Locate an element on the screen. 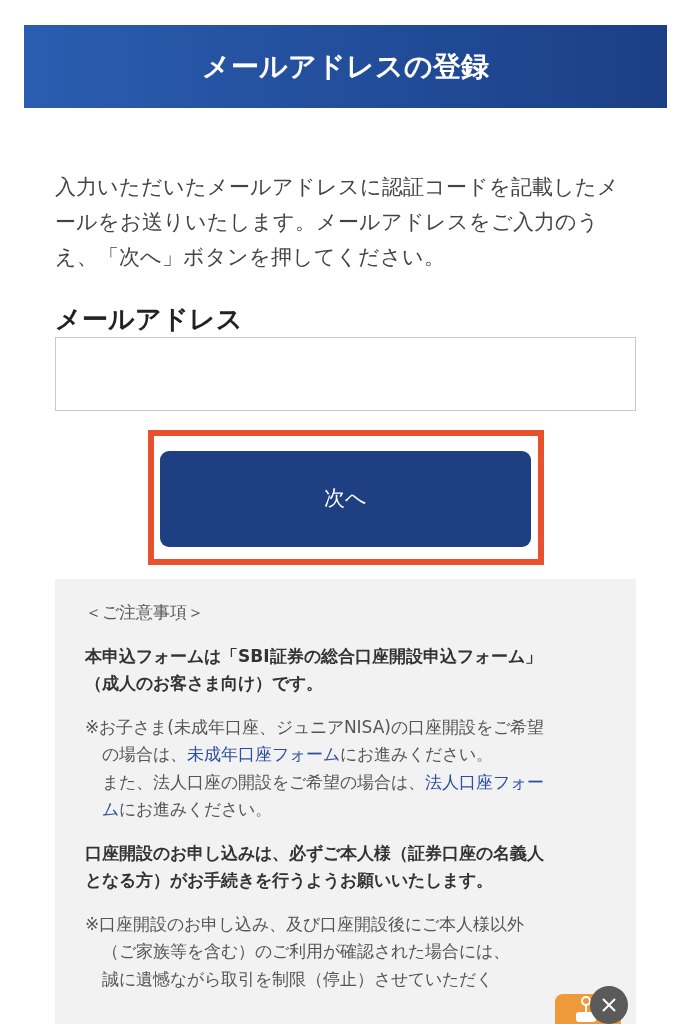 This screenshot has width=693, height=1024. text-link: 法人口座フォー is located at coordinates (484, 781).